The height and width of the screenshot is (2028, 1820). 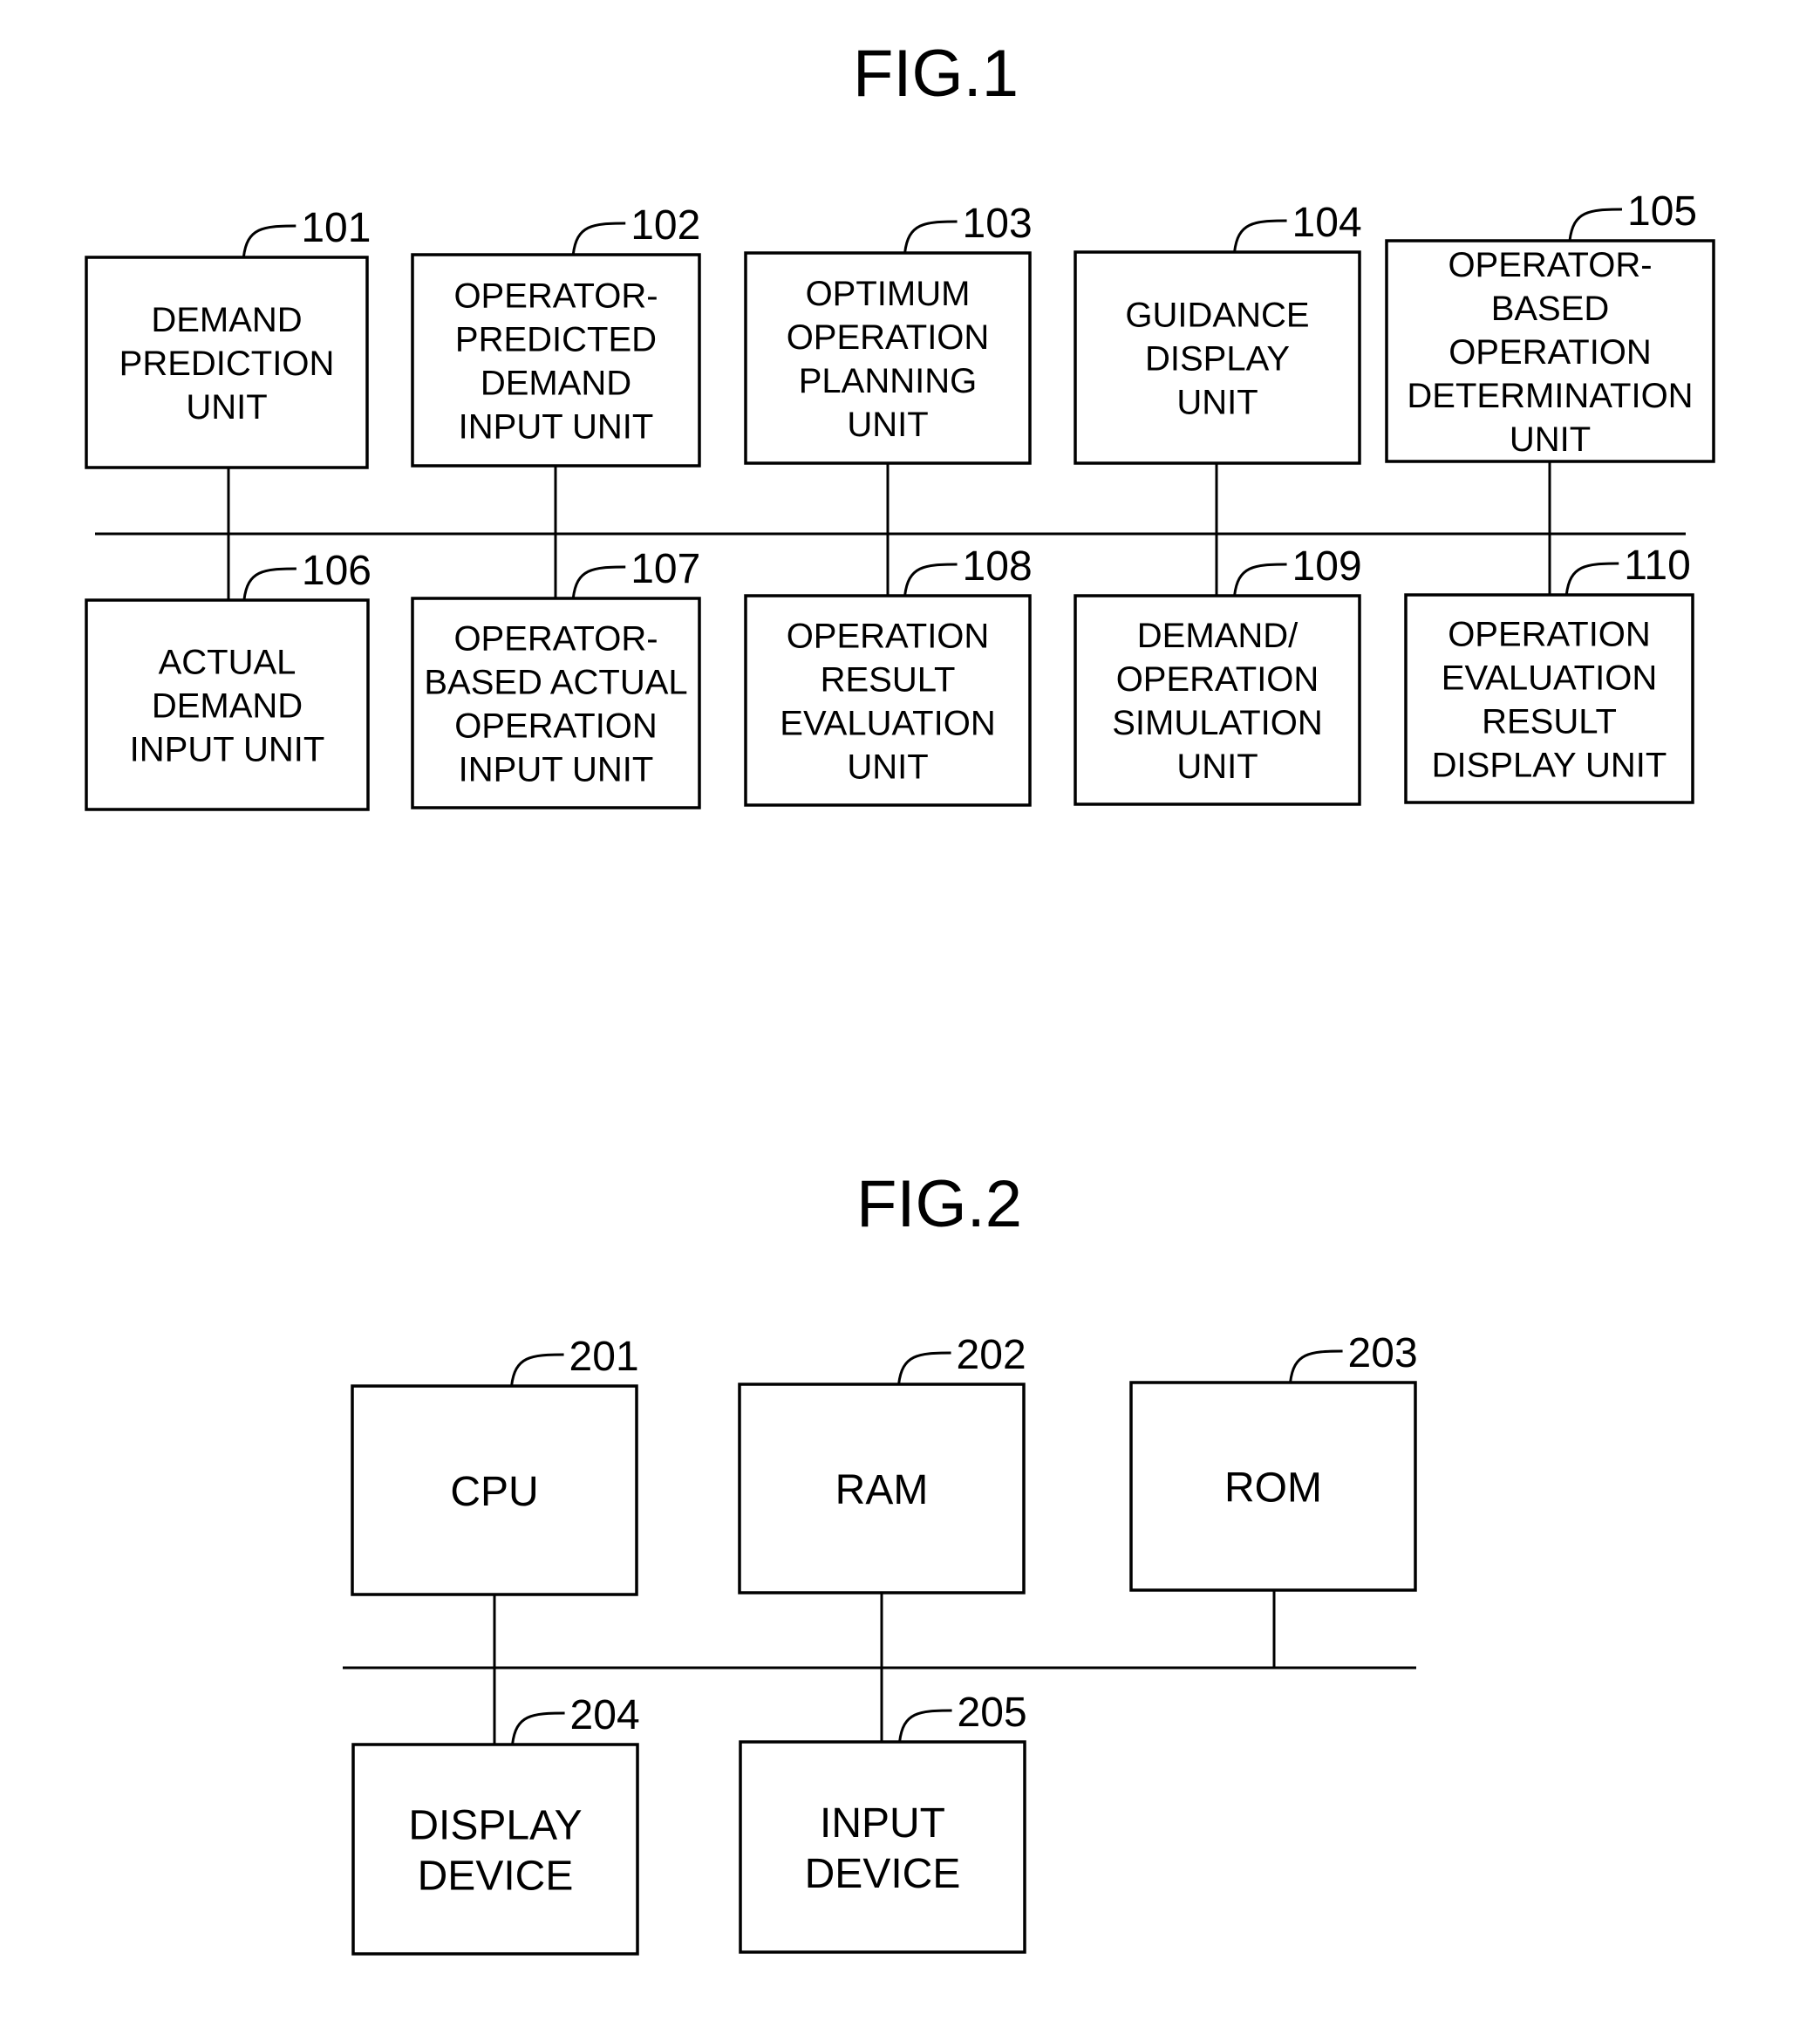 I want to click on reference-numeral-201: 201, so click(x=604, y=1357).